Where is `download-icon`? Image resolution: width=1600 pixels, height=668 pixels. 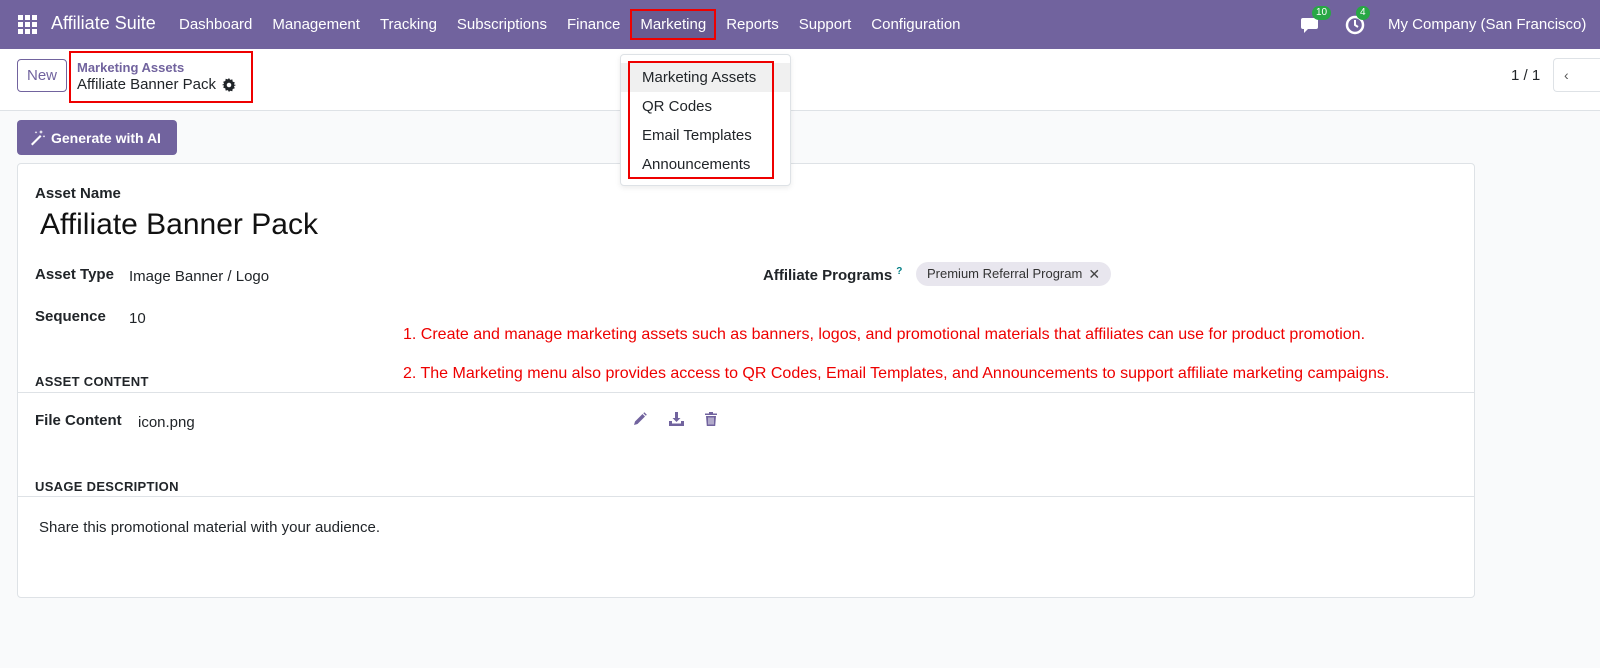 download-icon is located at coordinates (687, 419).